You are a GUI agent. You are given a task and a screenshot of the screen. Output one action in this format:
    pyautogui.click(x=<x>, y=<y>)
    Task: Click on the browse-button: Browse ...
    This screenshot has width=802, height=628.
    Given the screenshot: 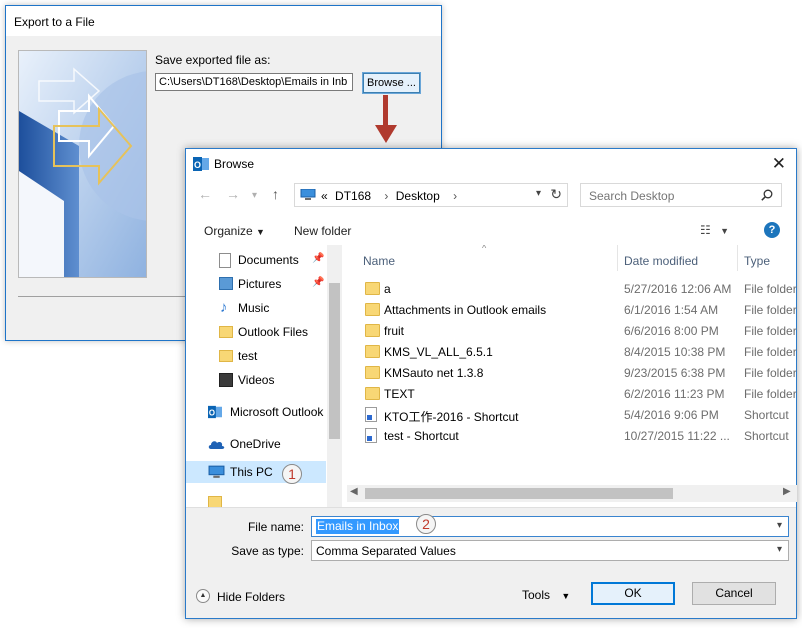 What is the action you would take?
    pyautogui.click(x=391, y=83)
    